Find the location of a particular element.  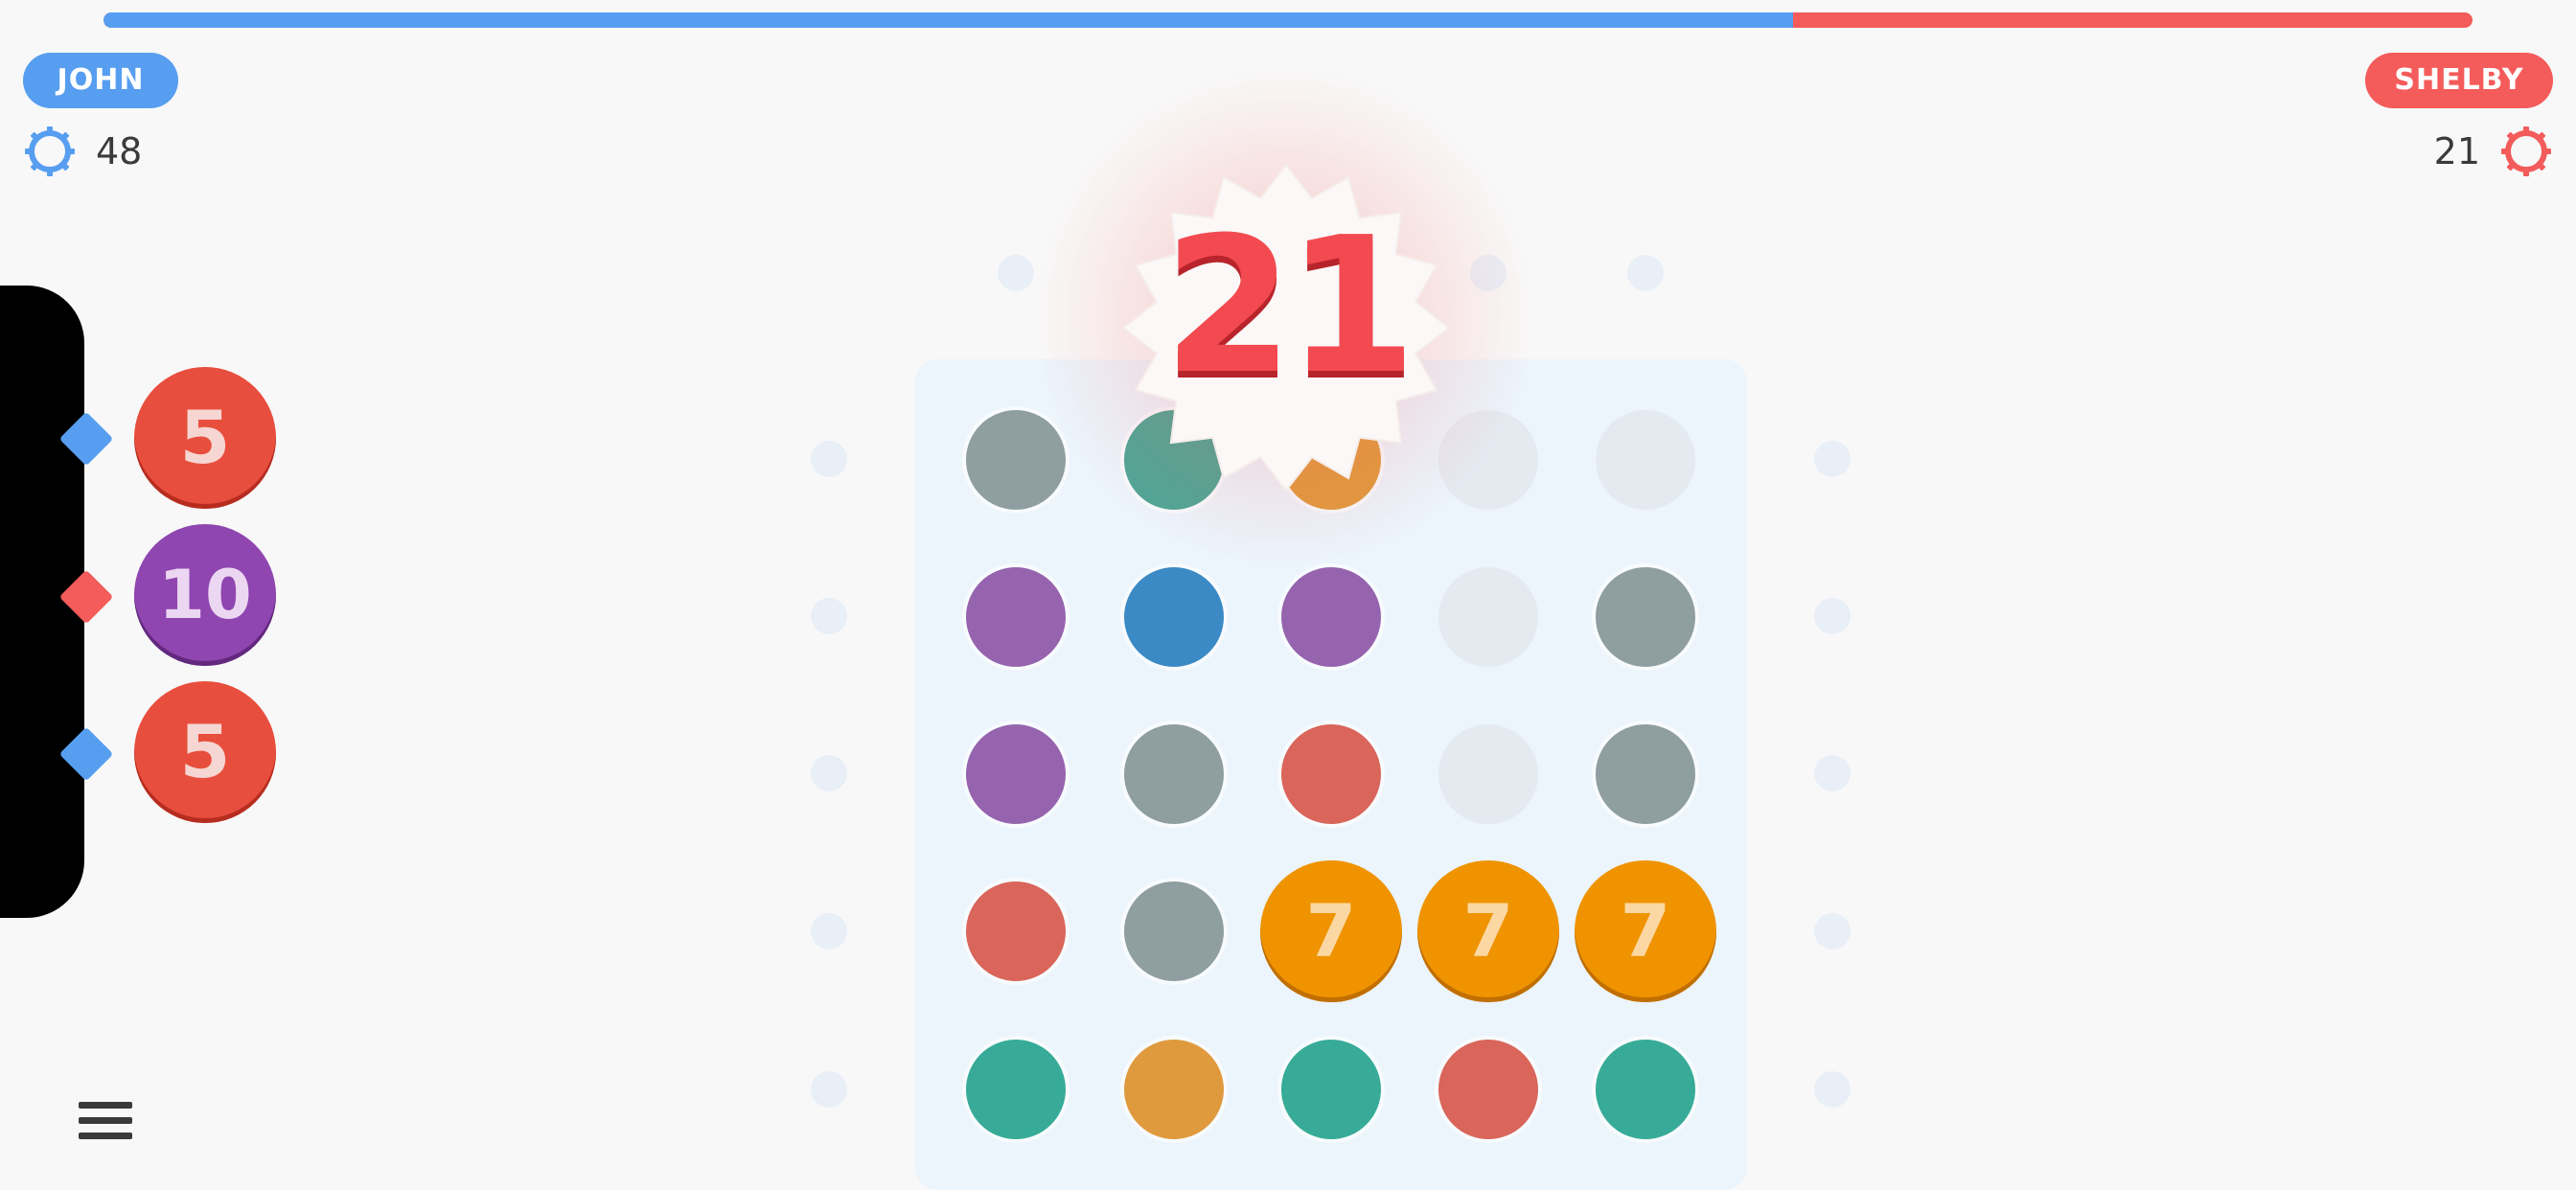

hamburger-menu-icon is located at coordinates (105, 1126).